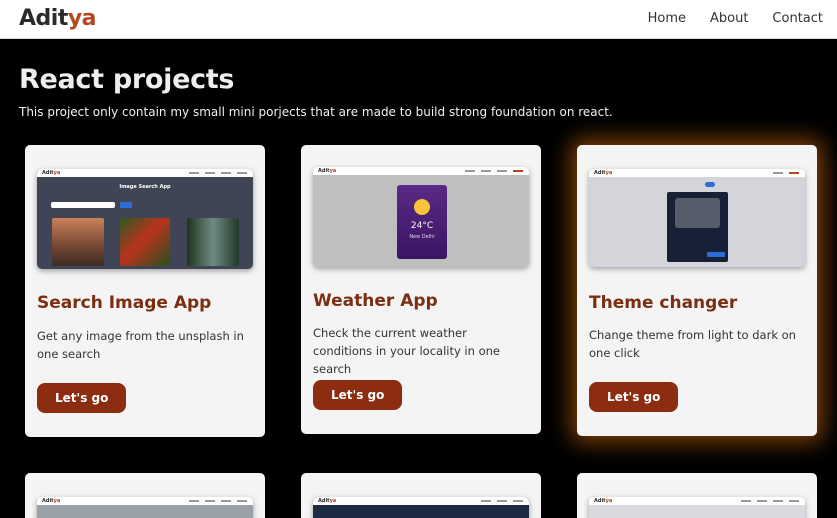  Describe the element at coordinates (710, 184) in the screenshot. I see `preview-theme-toggle` at that location.